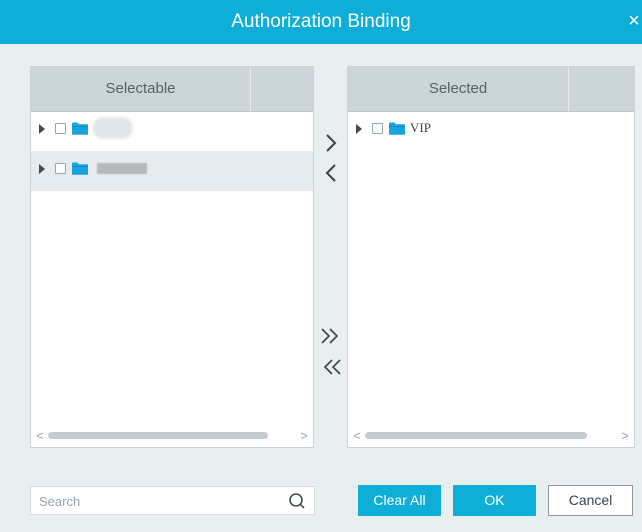 This screenshot has width=642, height=532. What do you see at coordinates (331, 143) in the screenshot?
I see `chevron-right-icon` at bounding box center [331, 143].